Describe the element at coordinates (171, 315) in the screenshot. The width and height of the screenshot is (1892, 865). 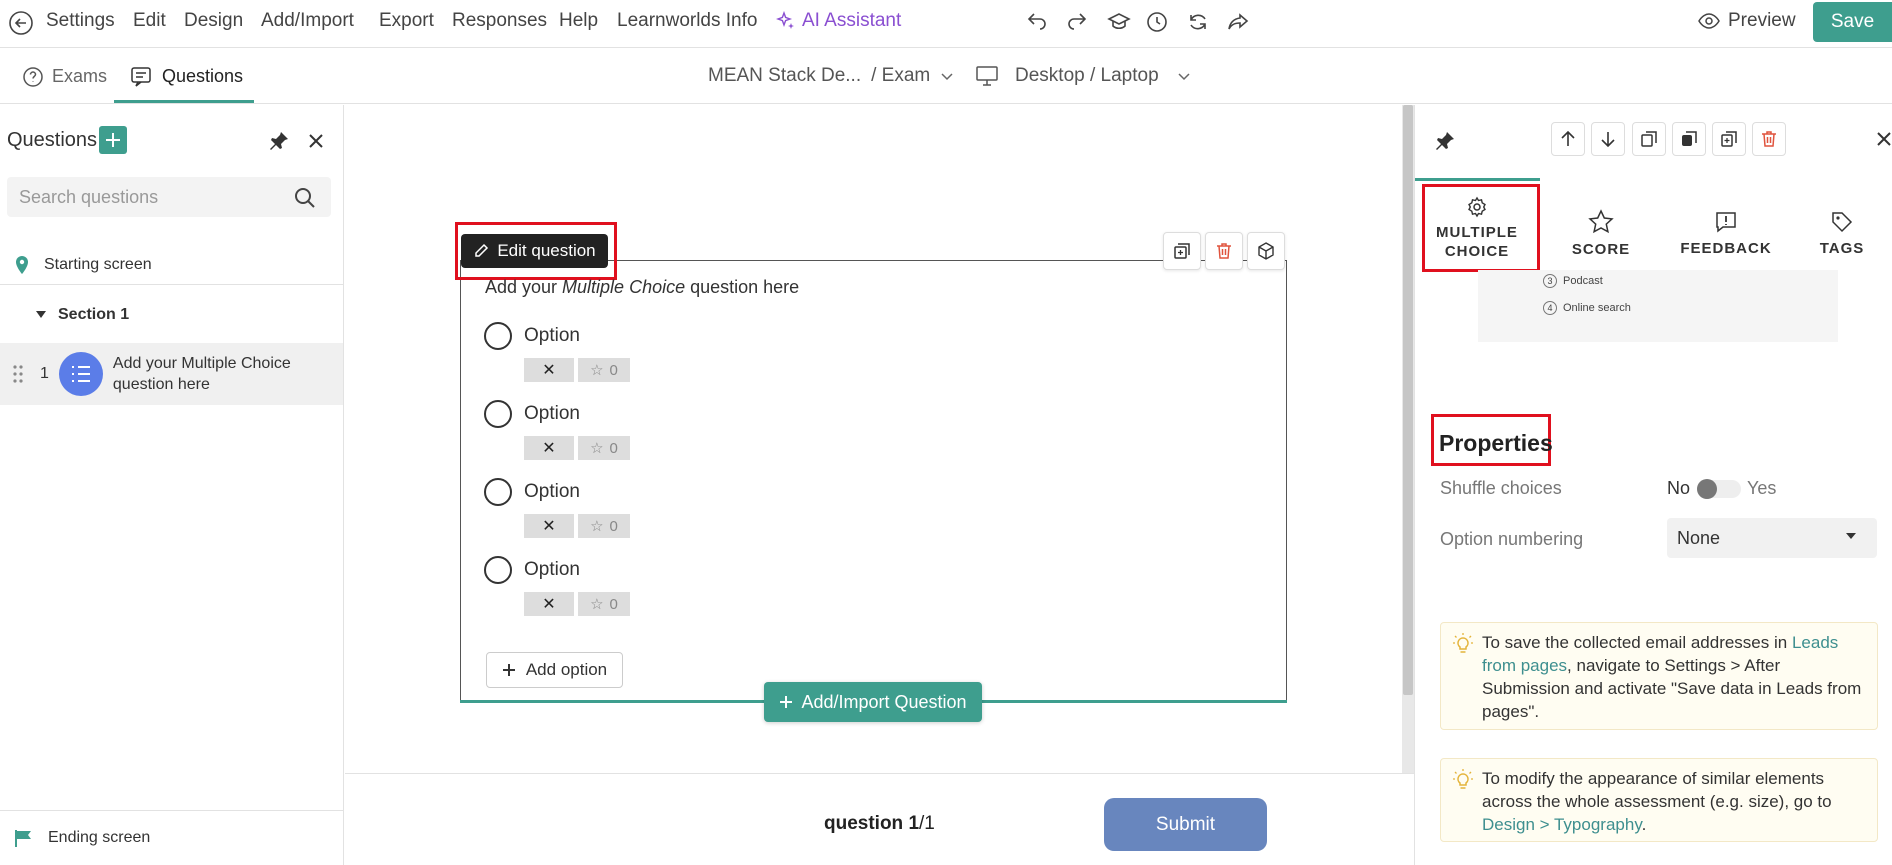
I see `section-item: Section 1` at that location.